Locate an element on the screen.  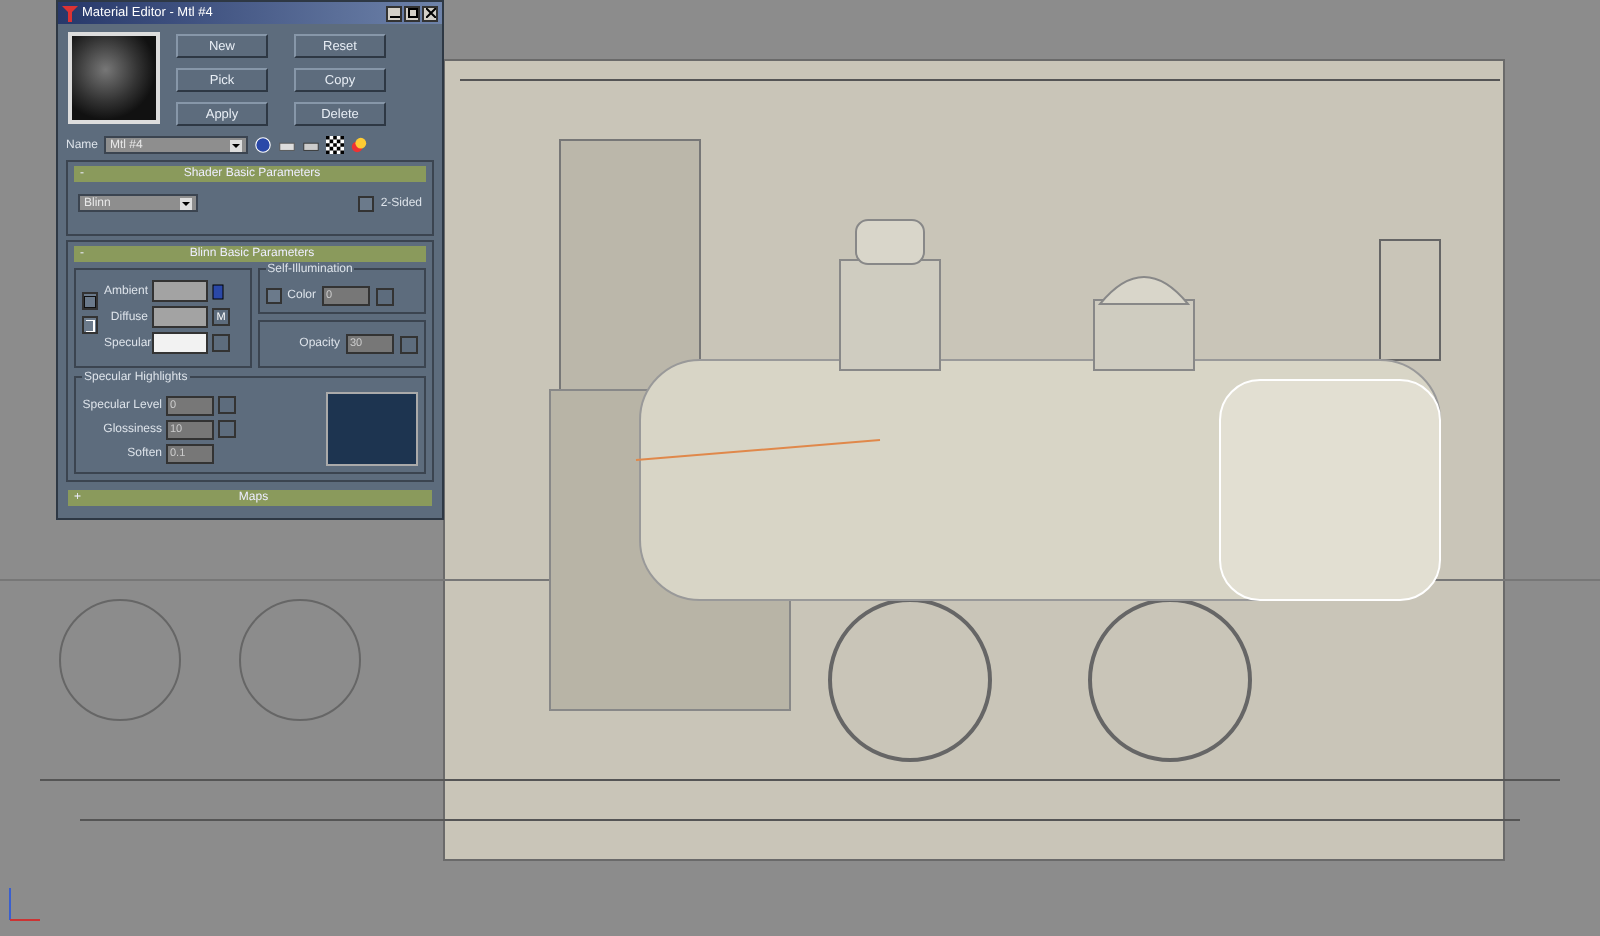
minimize-button is located at coordinates (394, 13).